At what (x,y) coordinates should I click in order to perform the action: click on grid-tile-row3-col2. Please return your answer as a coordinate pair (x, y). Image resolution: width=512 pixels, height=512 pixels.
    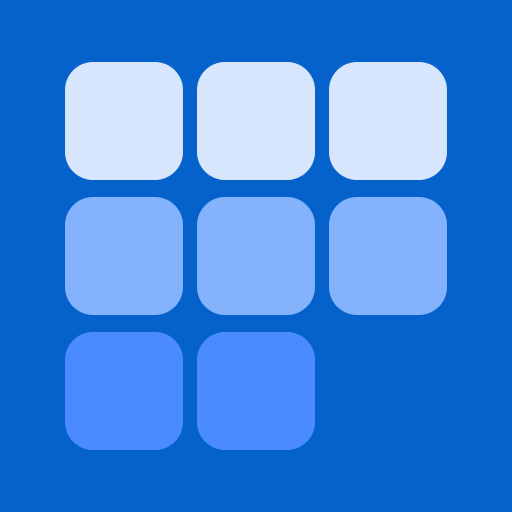
    Looking at the image, I should click on (256, 391).